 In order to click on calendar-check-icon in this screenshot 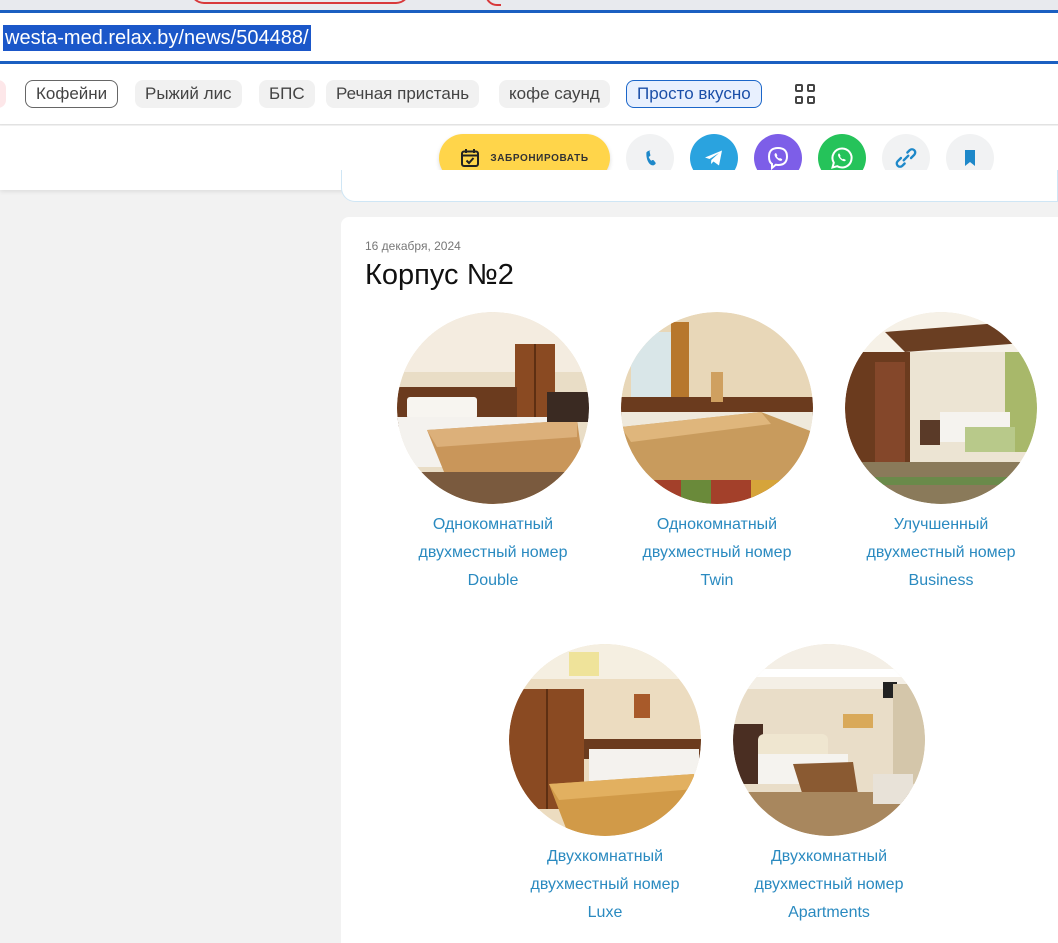, I will do `click(470, 158)`.